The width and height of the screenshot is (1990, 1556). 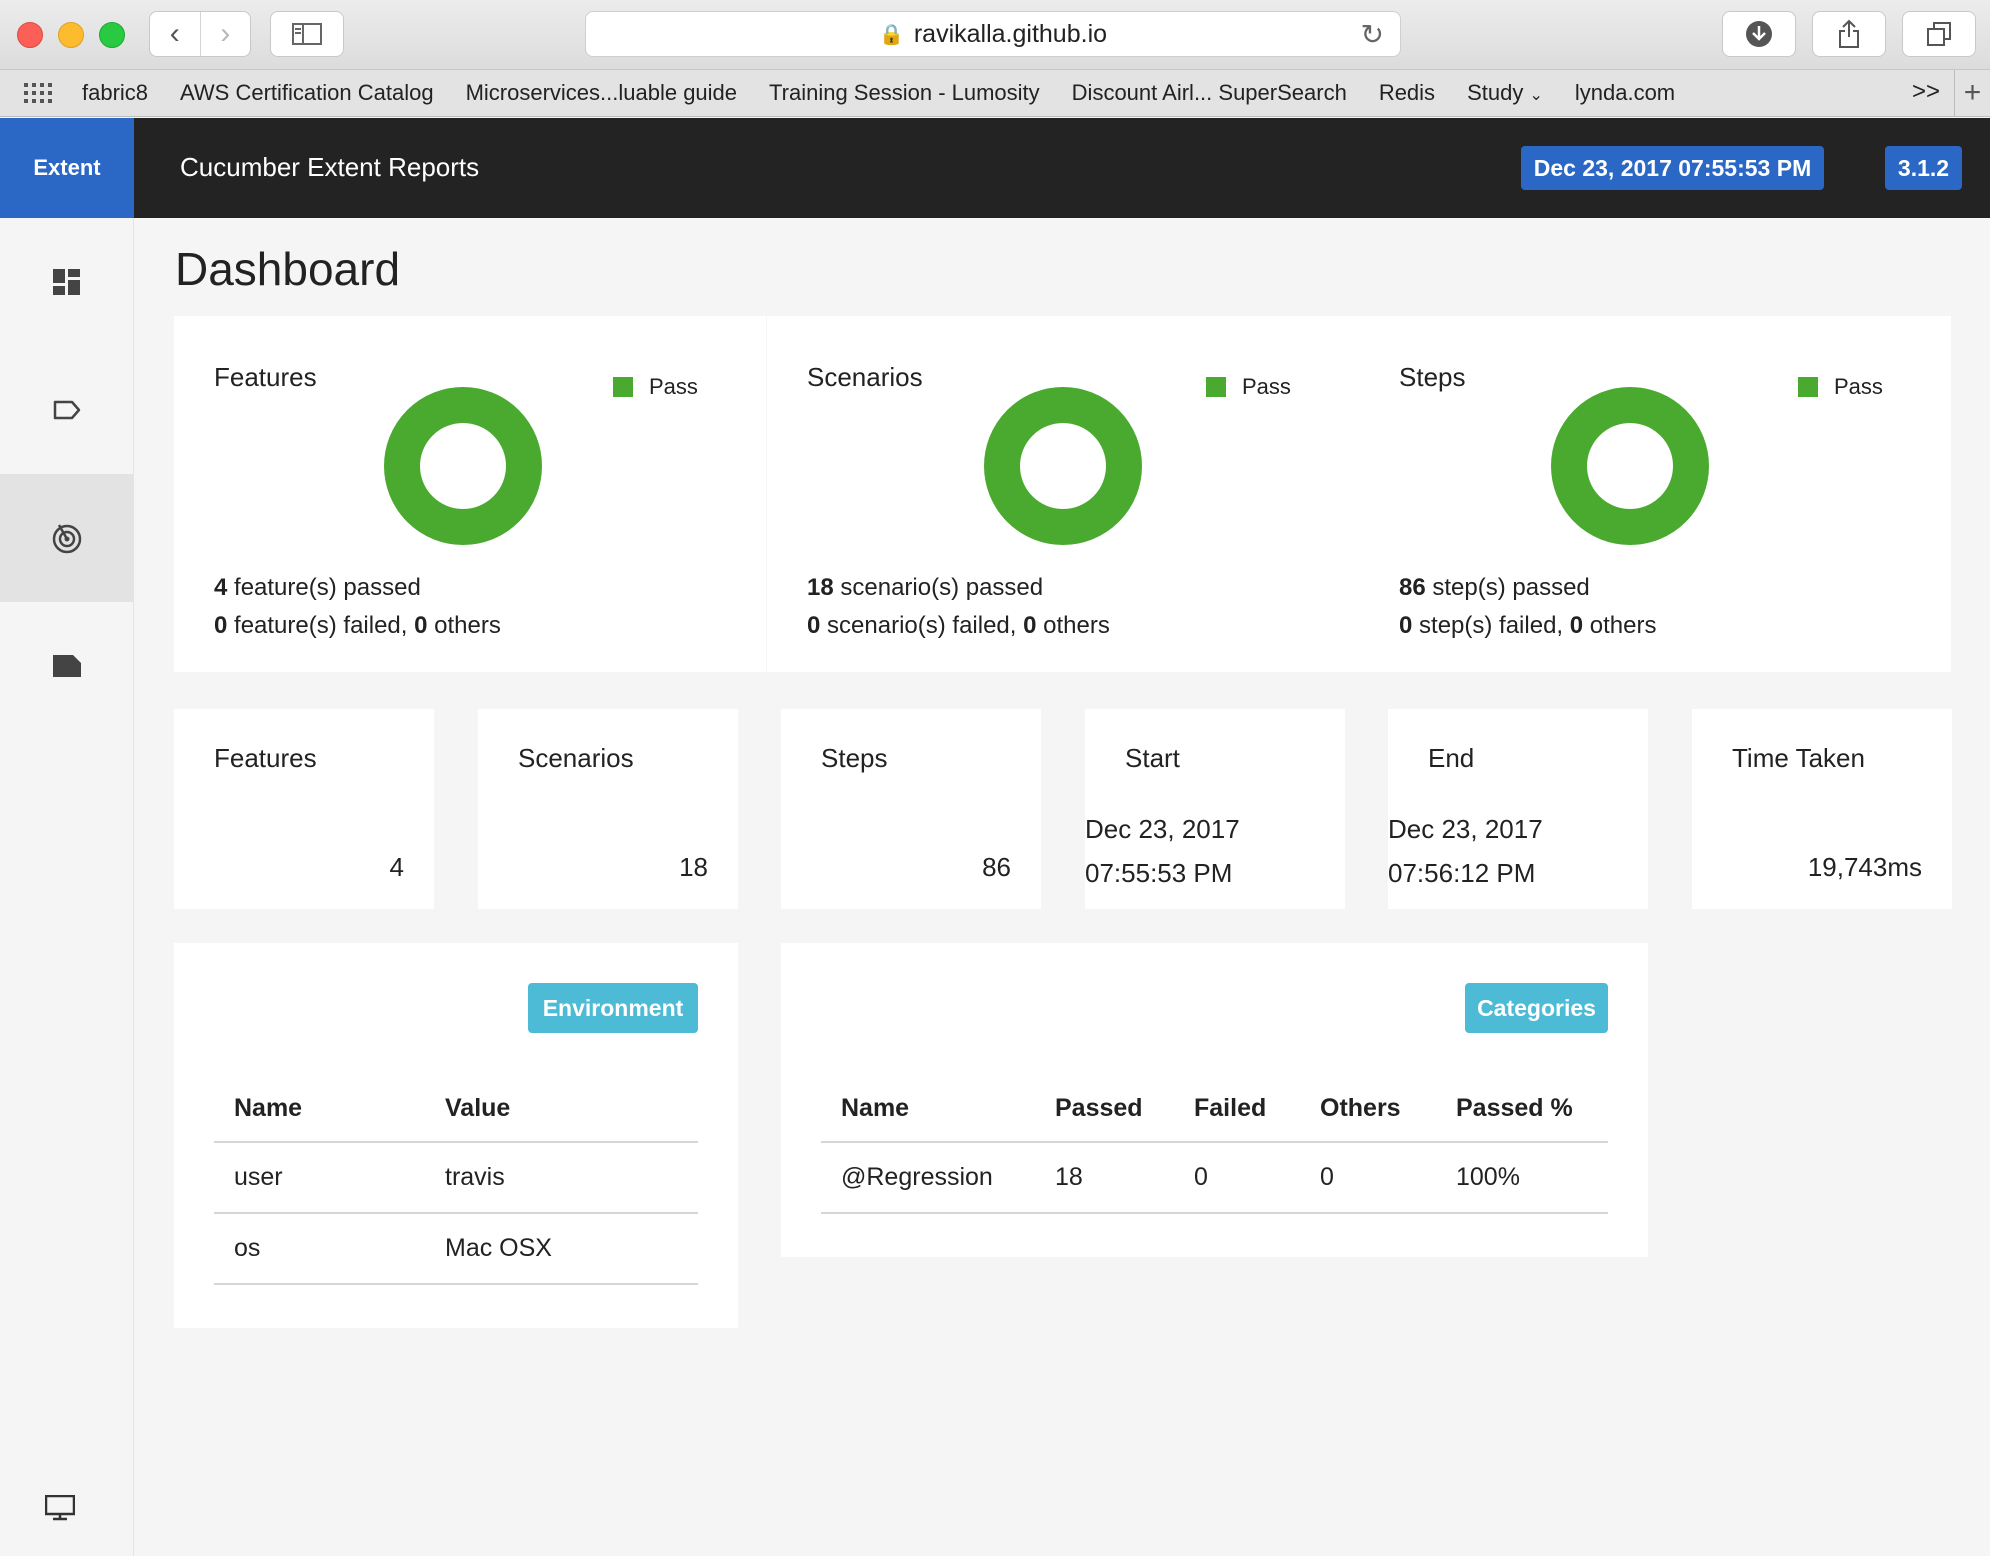 I want to click on folder-icon, so click(x=66, y=666).